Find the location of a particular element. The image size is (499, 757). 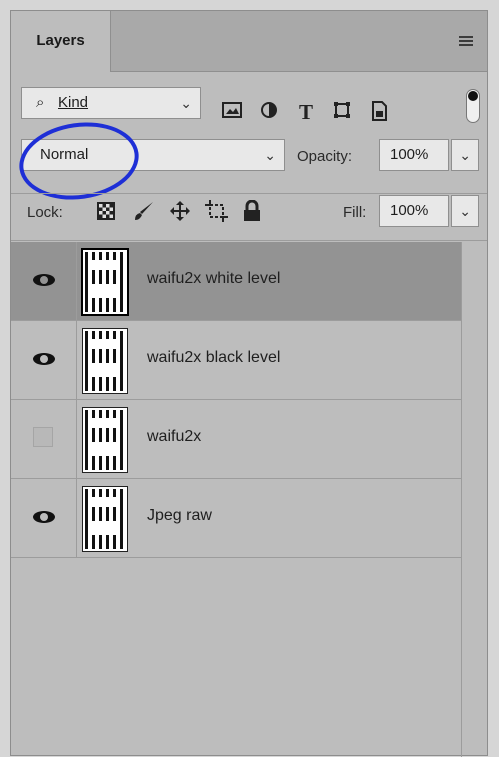

list-item: Jpeg raw is located at coordinates (236, 518).